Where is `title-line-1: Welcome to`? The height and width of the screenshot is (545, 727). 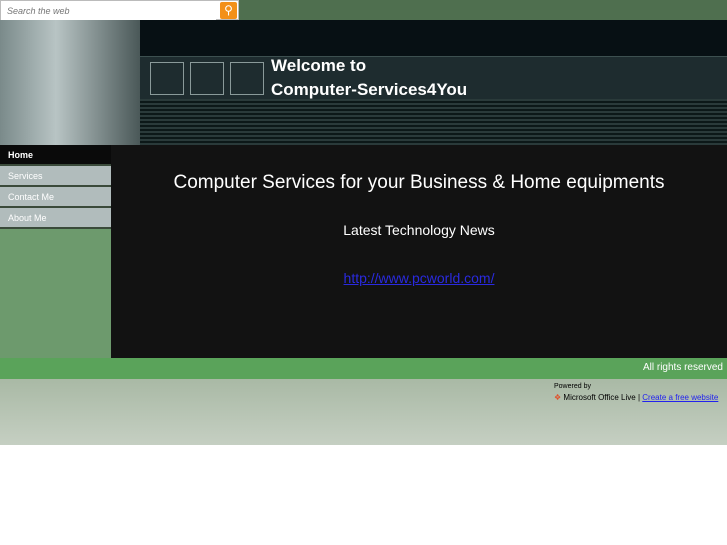
title-line-1: Welcome to is located at coordinates (319, 65).